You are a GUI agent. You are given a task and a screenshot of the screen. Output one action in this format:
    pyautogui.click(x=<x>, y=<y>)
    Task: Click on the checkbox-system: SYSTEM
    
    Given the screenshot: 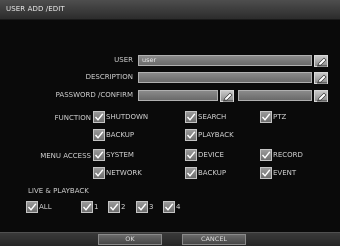 What is the action you would take?
    pyautogui.click(x=113, y=155)
    